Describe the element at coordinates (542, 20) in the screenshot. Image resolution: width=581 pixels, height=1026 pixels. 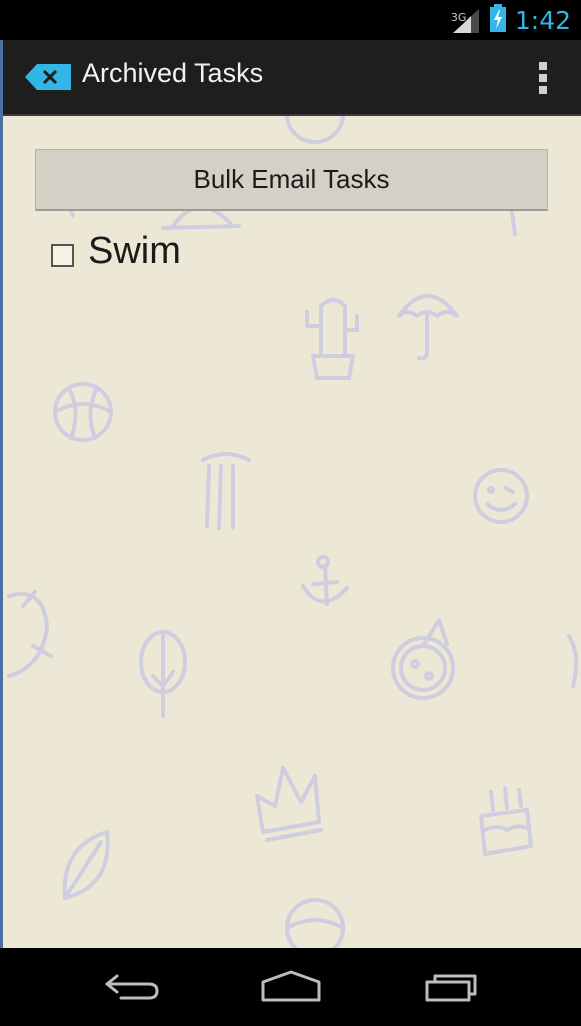
I see `status-clock: 1:42` at that location.